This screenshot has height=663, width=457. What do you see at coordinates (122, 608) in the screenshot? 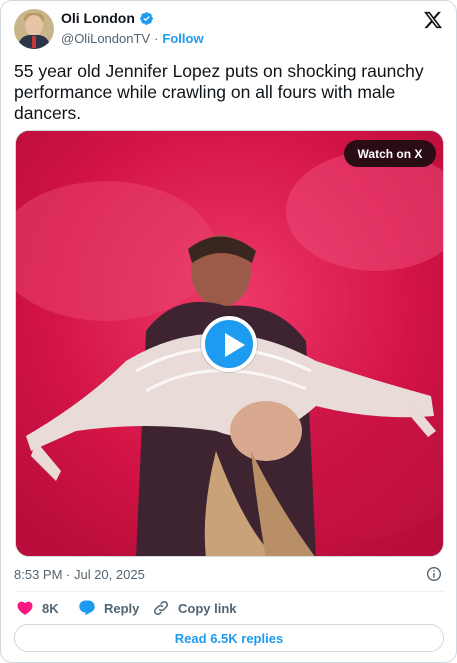
I see `reply-label: Reply` at bounding box center [122, 608].